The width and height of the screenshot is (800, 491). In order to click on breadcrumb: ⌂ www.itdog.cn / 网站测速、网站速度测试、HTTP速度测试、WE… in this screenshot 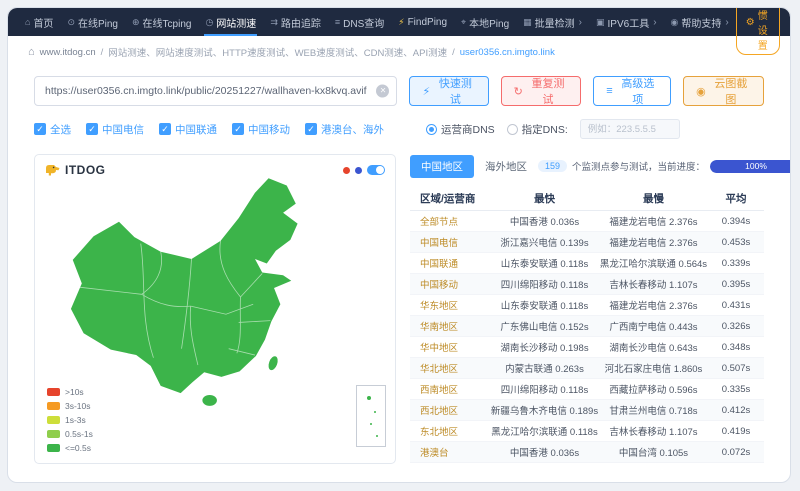, I will do `click(399, 47)`.